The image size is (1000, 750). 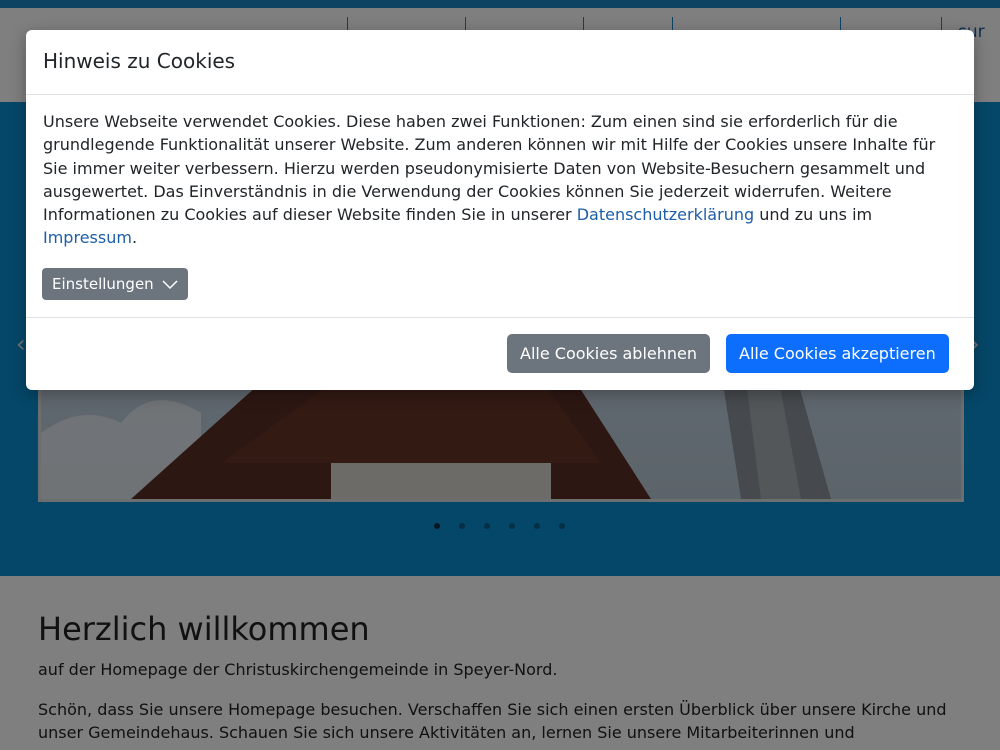 What do you see at coordinates (103, 284) in the screenshot?
I see `settings-label: Einstellungen` at bounding box center [103, 284].